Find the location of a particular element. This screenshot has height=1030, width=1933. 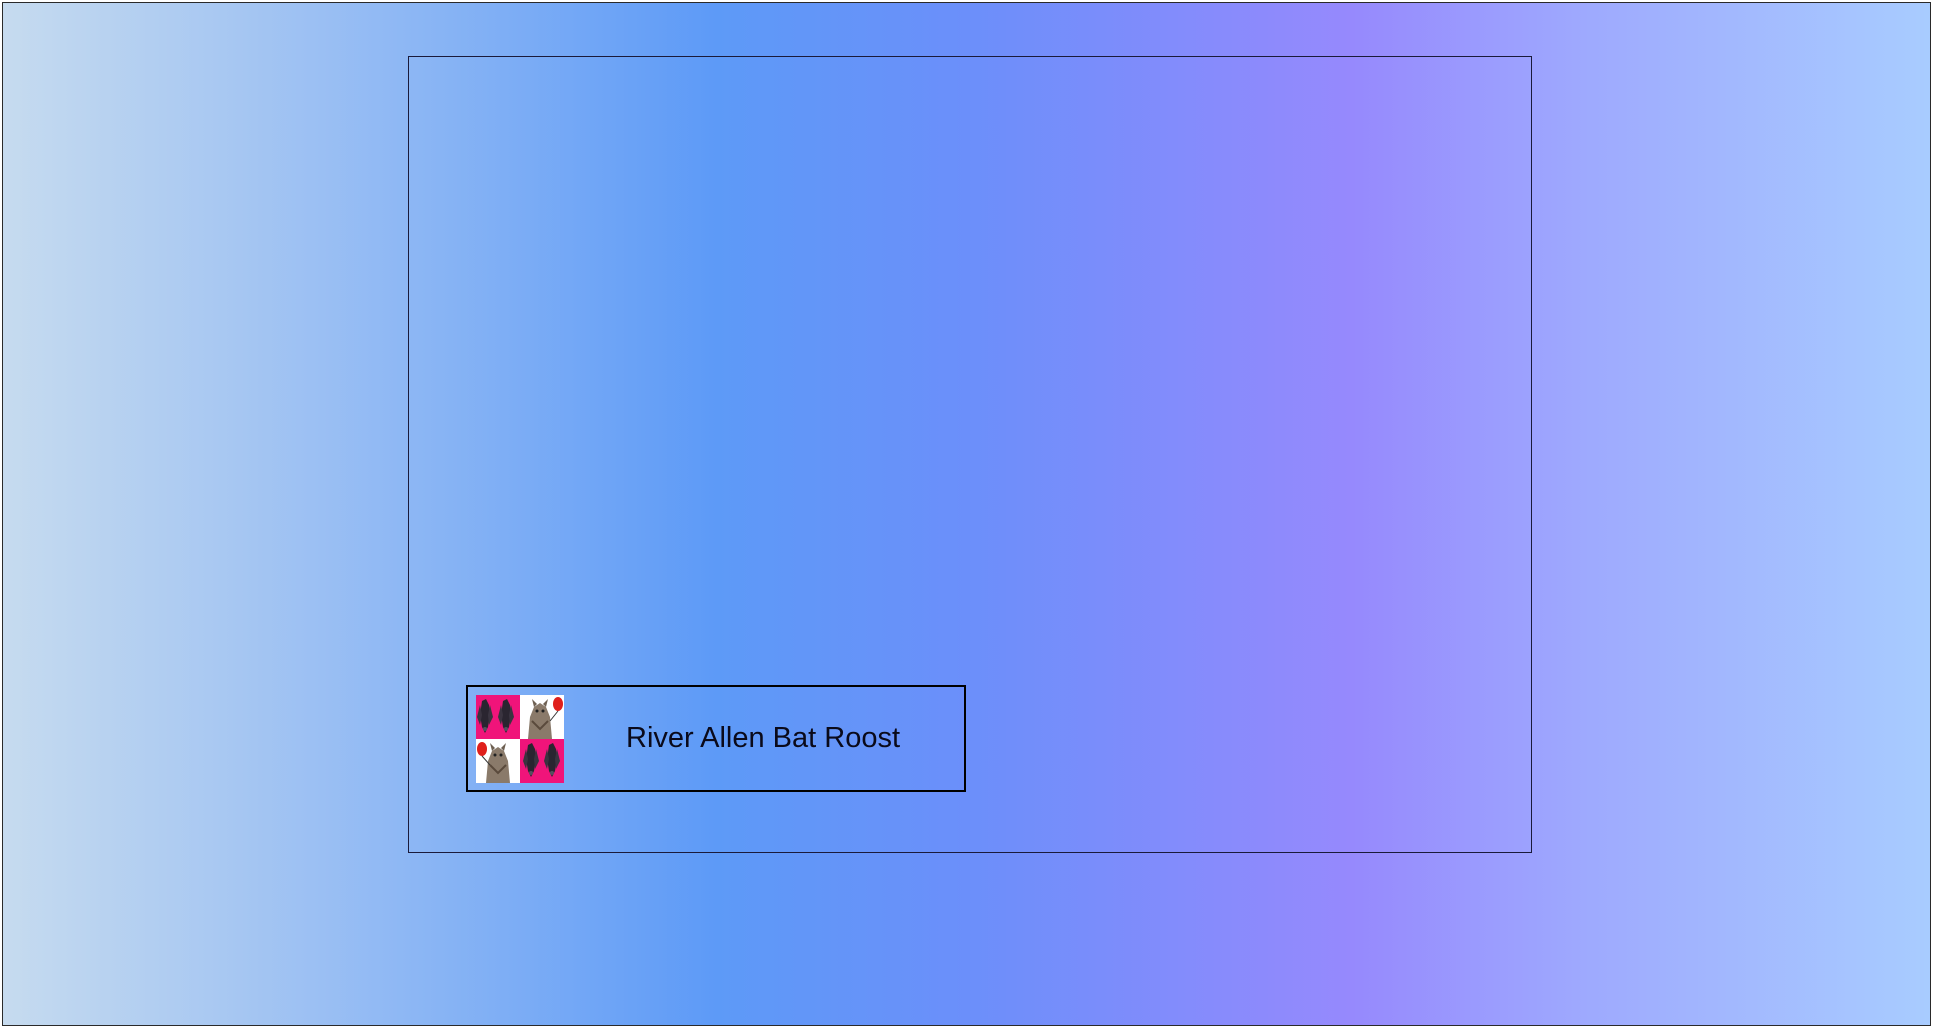

roost-link-card: River Allen Bat Roost is located at coordinates (716, 738).